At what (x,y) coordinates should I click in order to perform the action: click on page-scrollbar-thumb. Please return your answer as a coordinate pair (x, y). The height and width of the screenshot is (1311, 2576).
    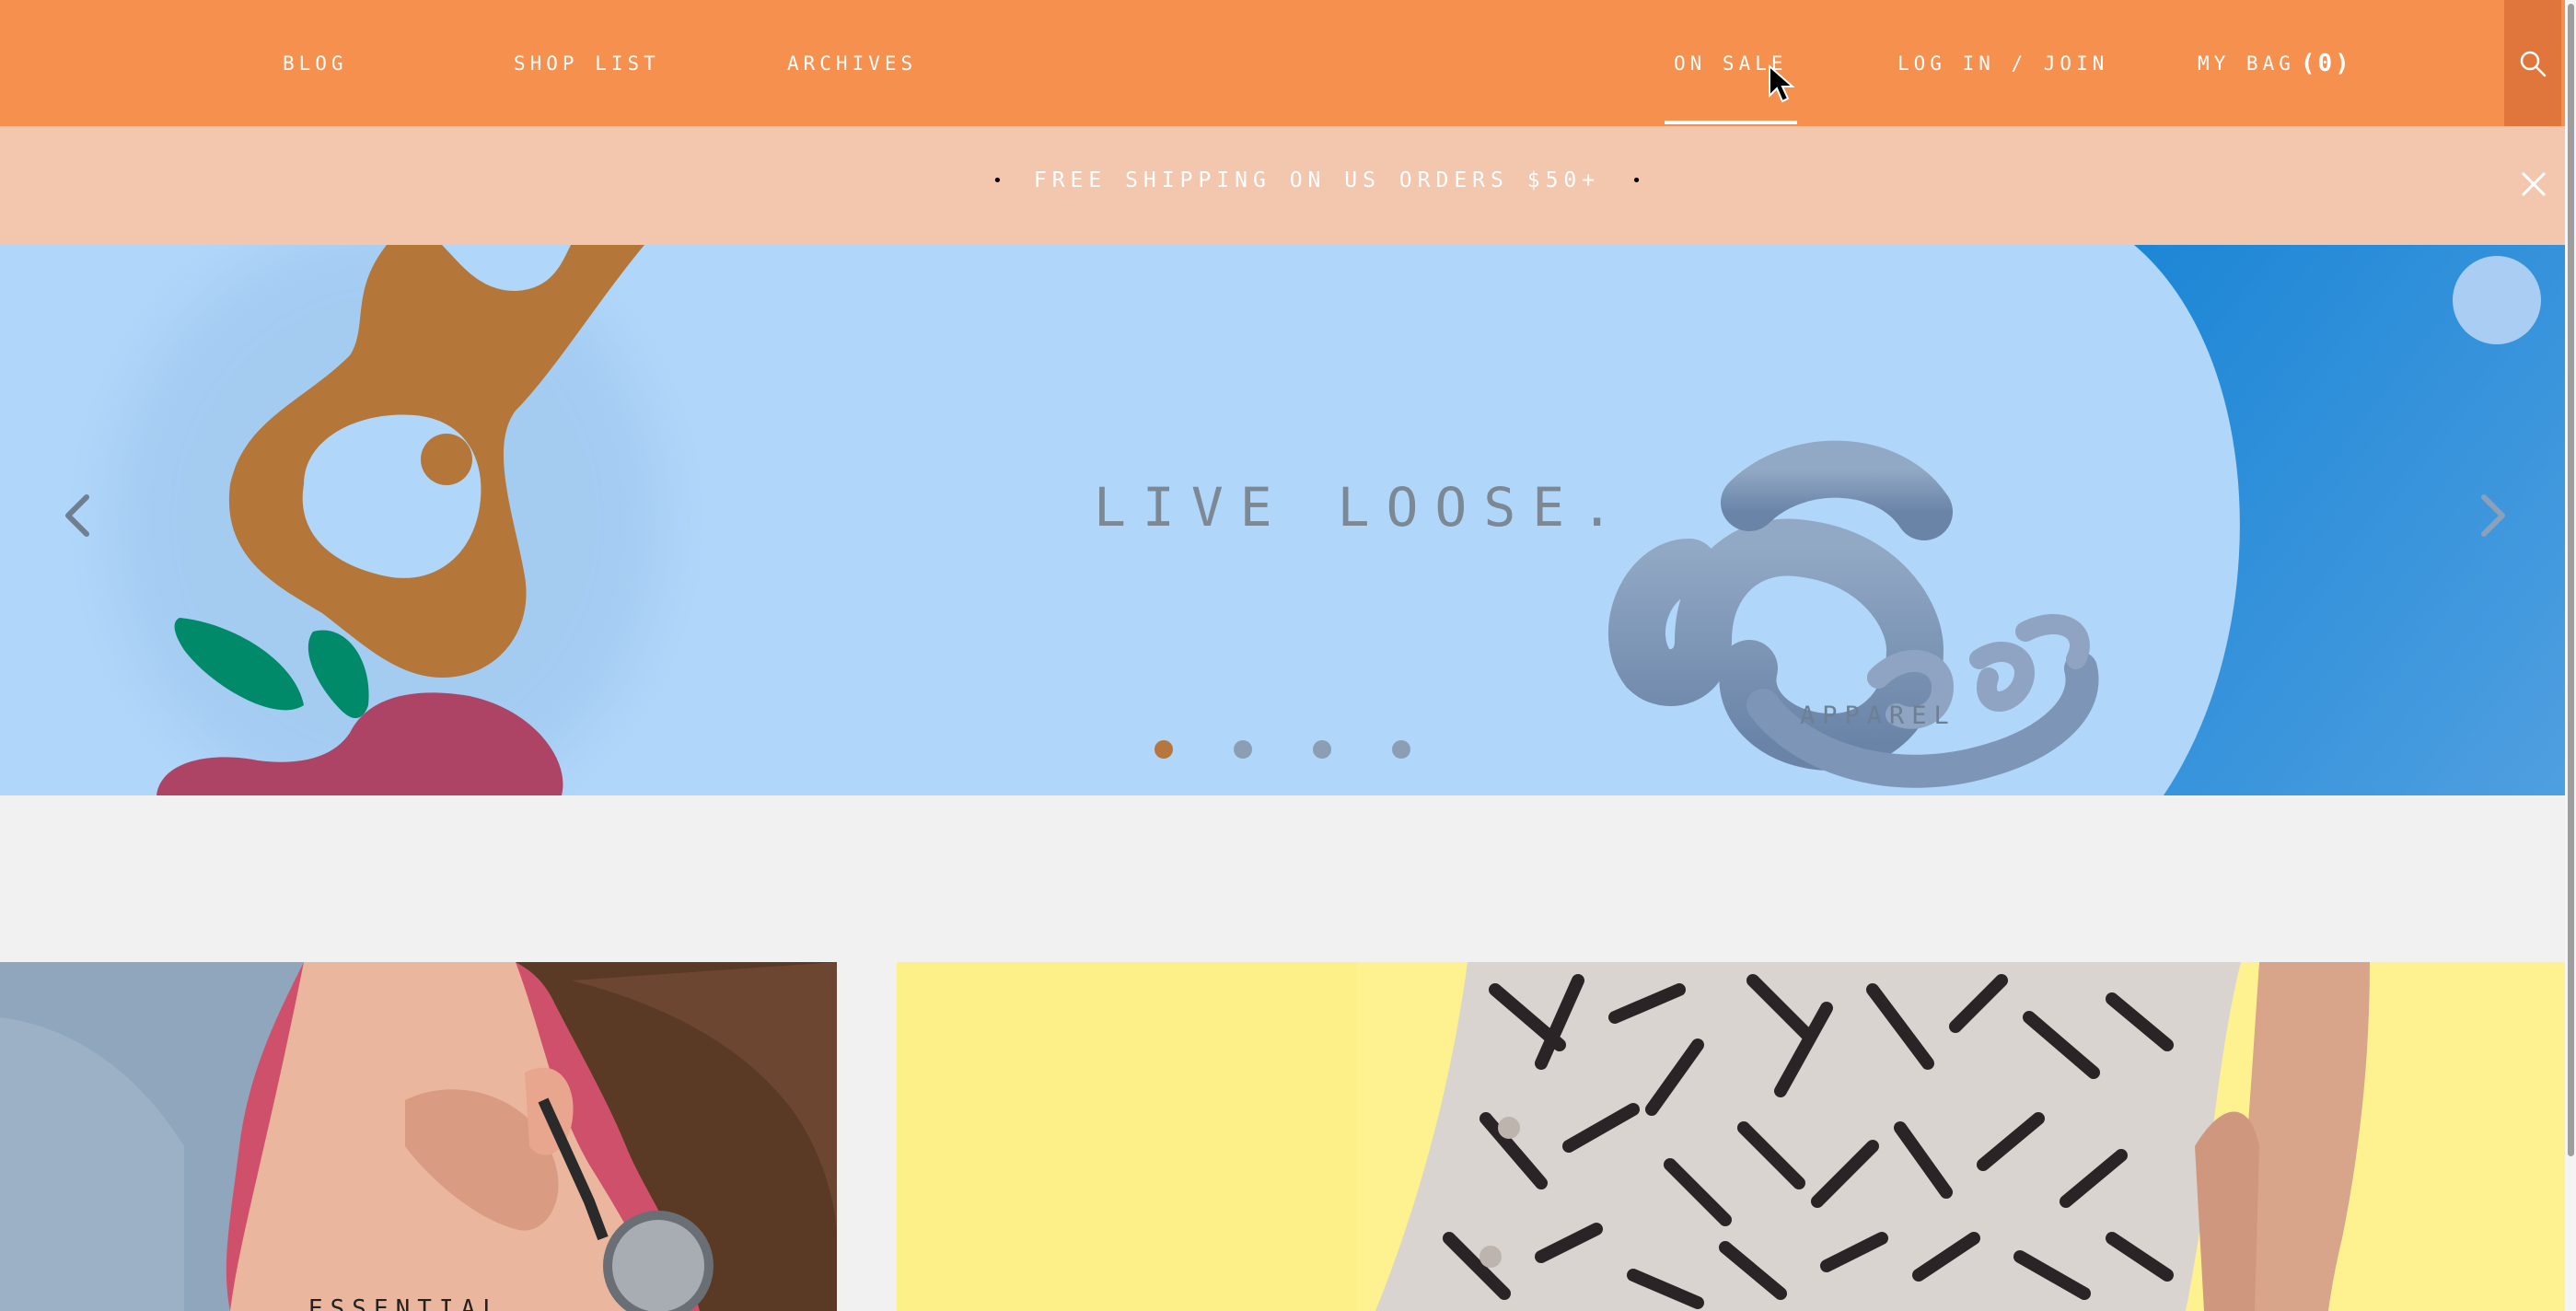
    Looking at the image, I should click on (2571, 580).